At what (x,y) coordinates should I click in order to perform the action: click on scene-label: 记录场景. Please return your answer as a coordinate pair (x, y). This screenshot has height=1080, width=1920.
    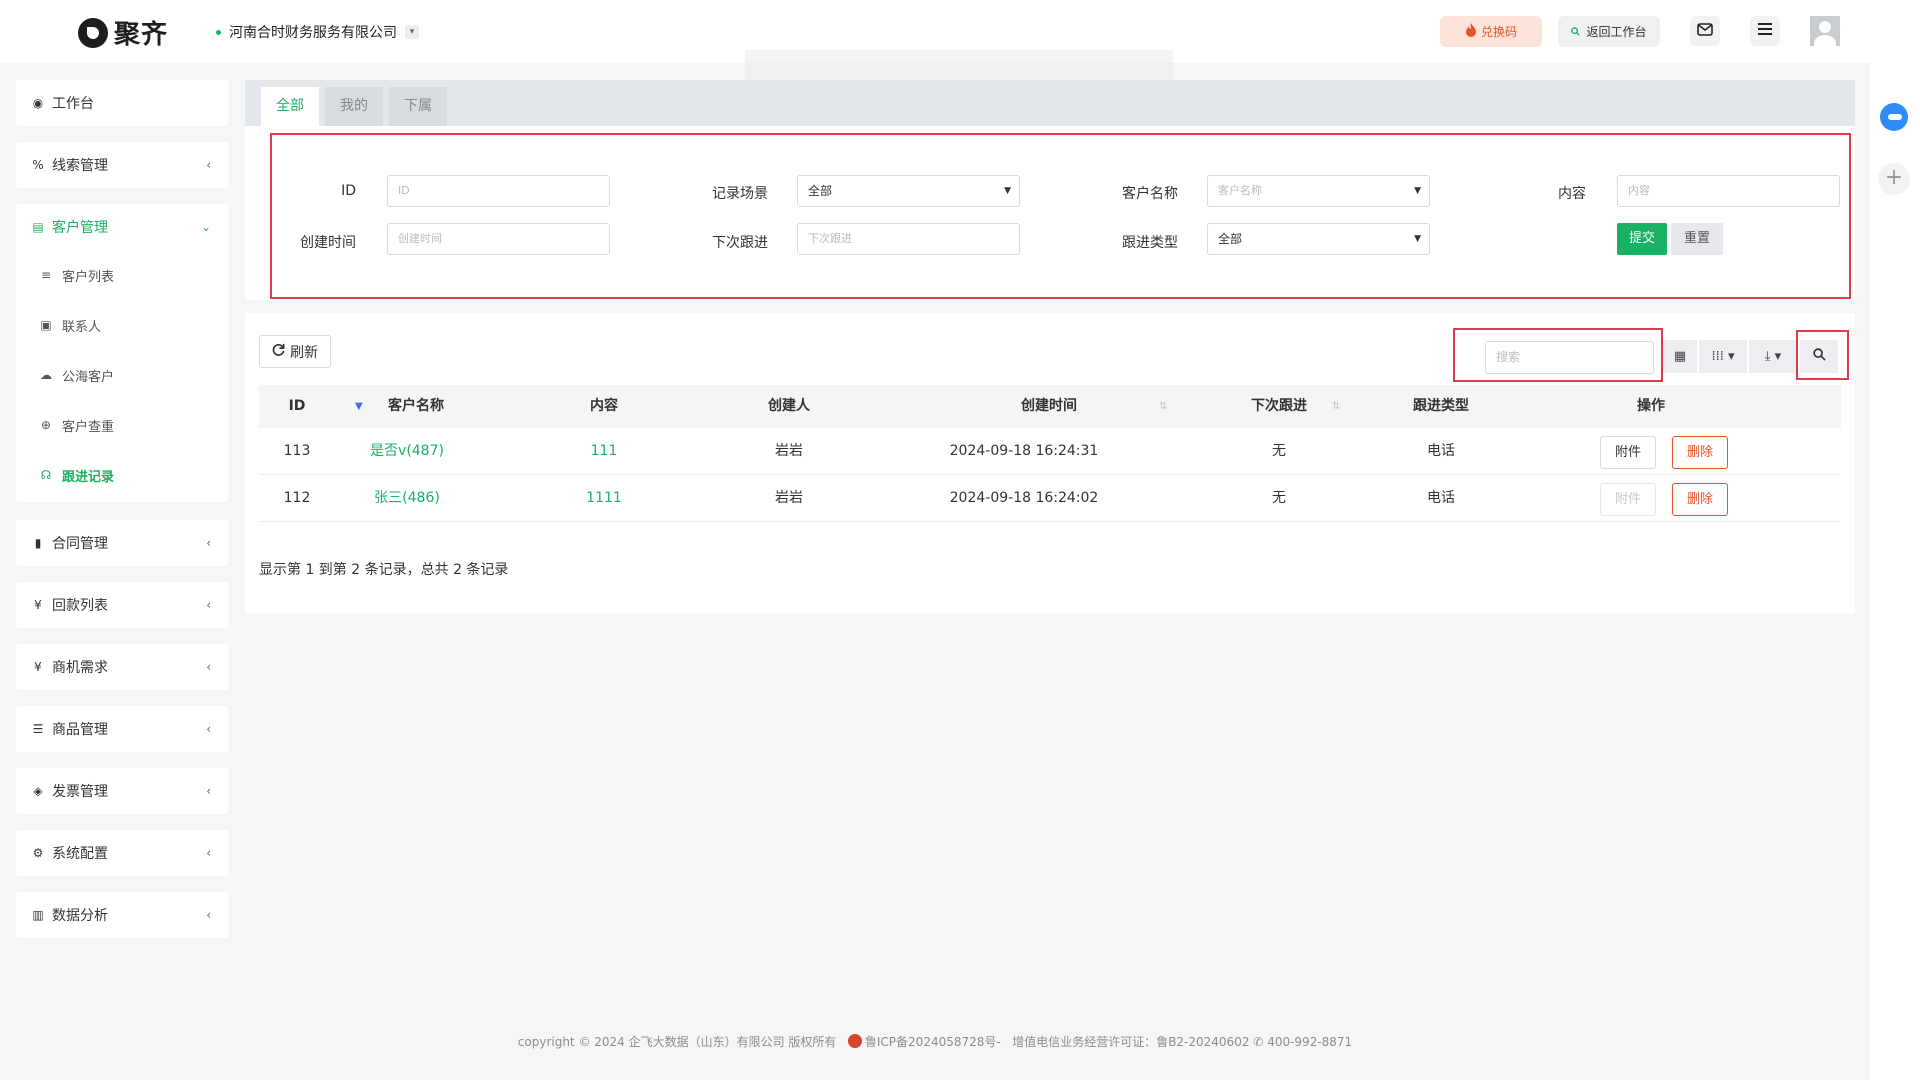
    Looking at the image, I should click on (740, 194).